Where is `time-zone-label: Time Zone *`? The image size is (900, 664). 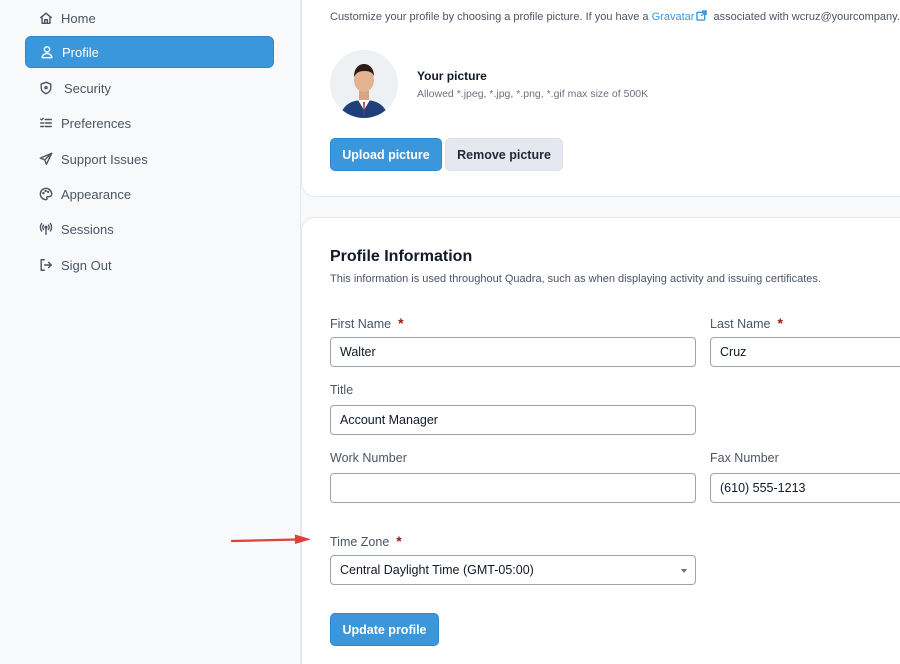 time-zone-label: Time Zone * is located at coordinates (366, 541).